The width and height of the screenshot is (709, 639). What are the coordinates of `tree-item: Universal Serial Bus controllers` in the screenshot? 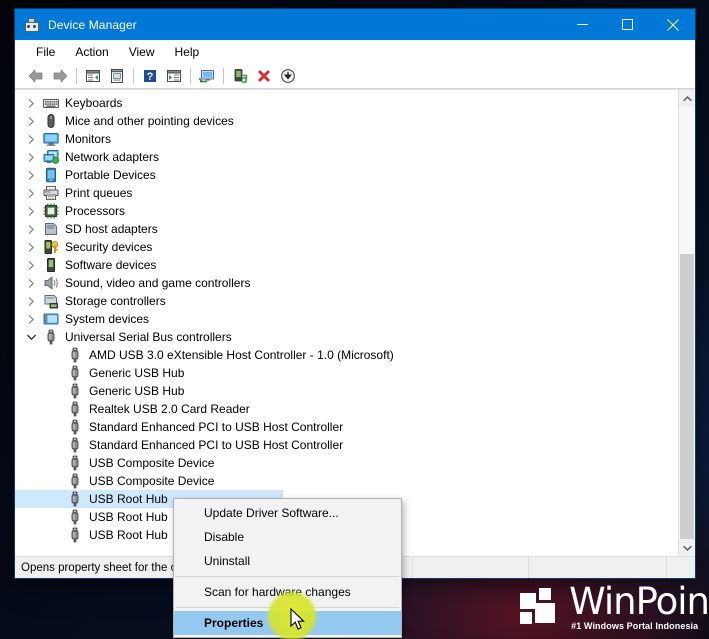 It's located at (346, 337).